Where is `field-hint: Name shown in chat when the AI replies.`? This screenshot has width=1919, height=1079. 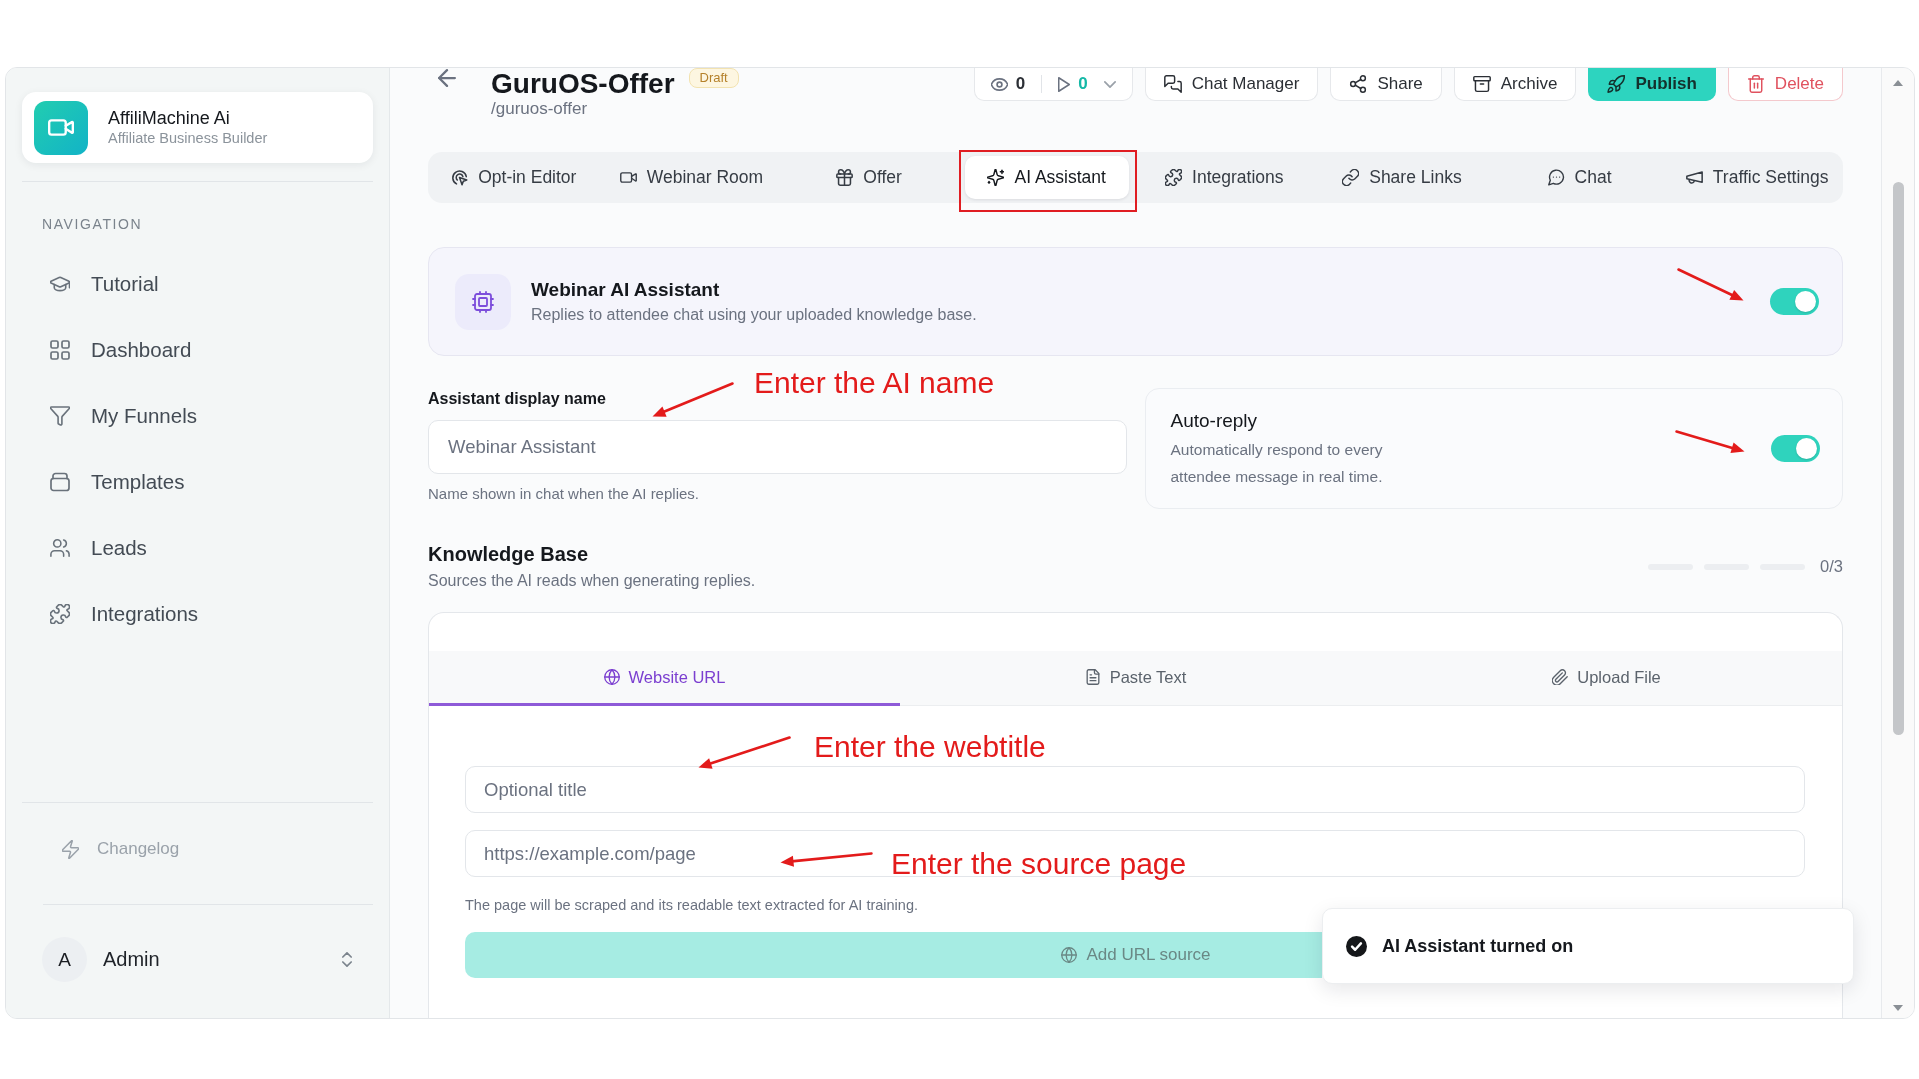
field-hint: Name shown in chat when the AI replies. is located at coordinates (563, 494).